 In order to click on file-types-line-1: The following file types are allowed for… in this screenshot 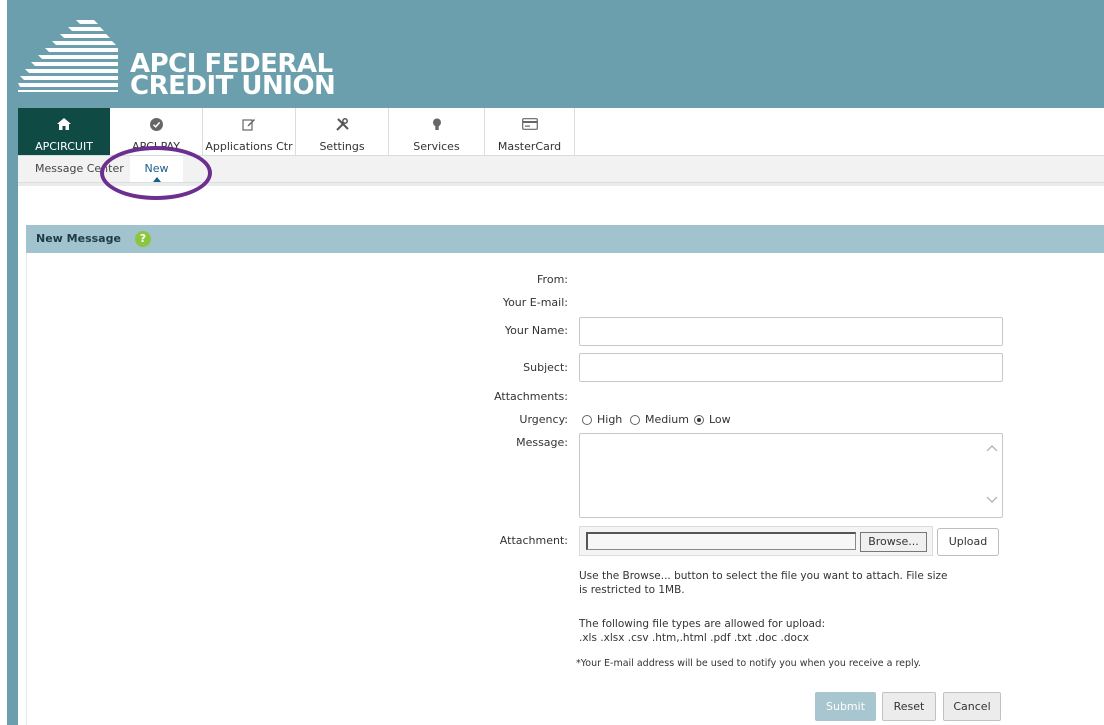, I will do `click(702, 624)`.